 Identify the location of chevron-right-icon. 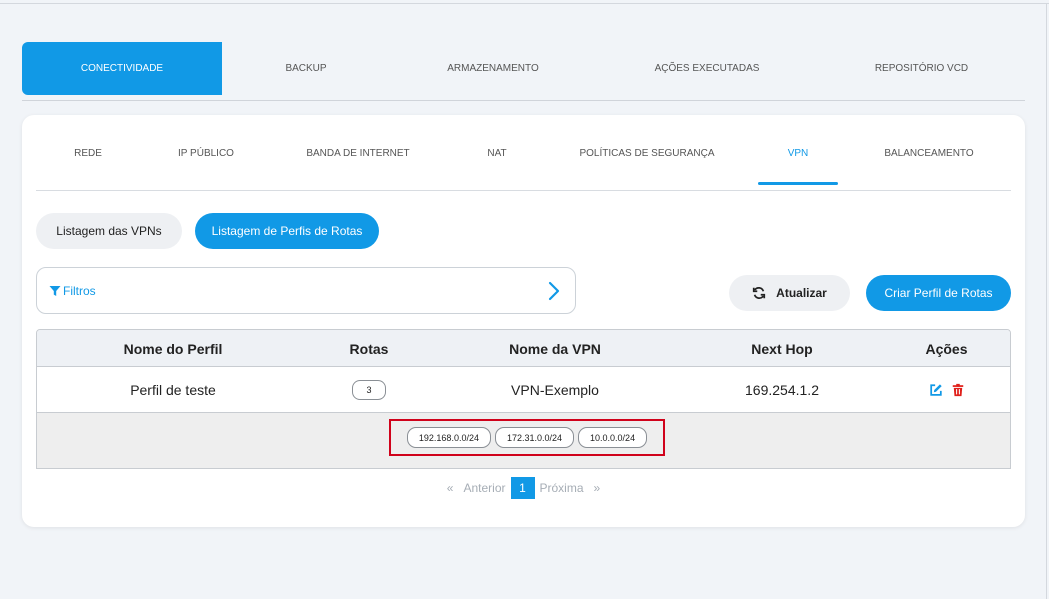
(554, 291).